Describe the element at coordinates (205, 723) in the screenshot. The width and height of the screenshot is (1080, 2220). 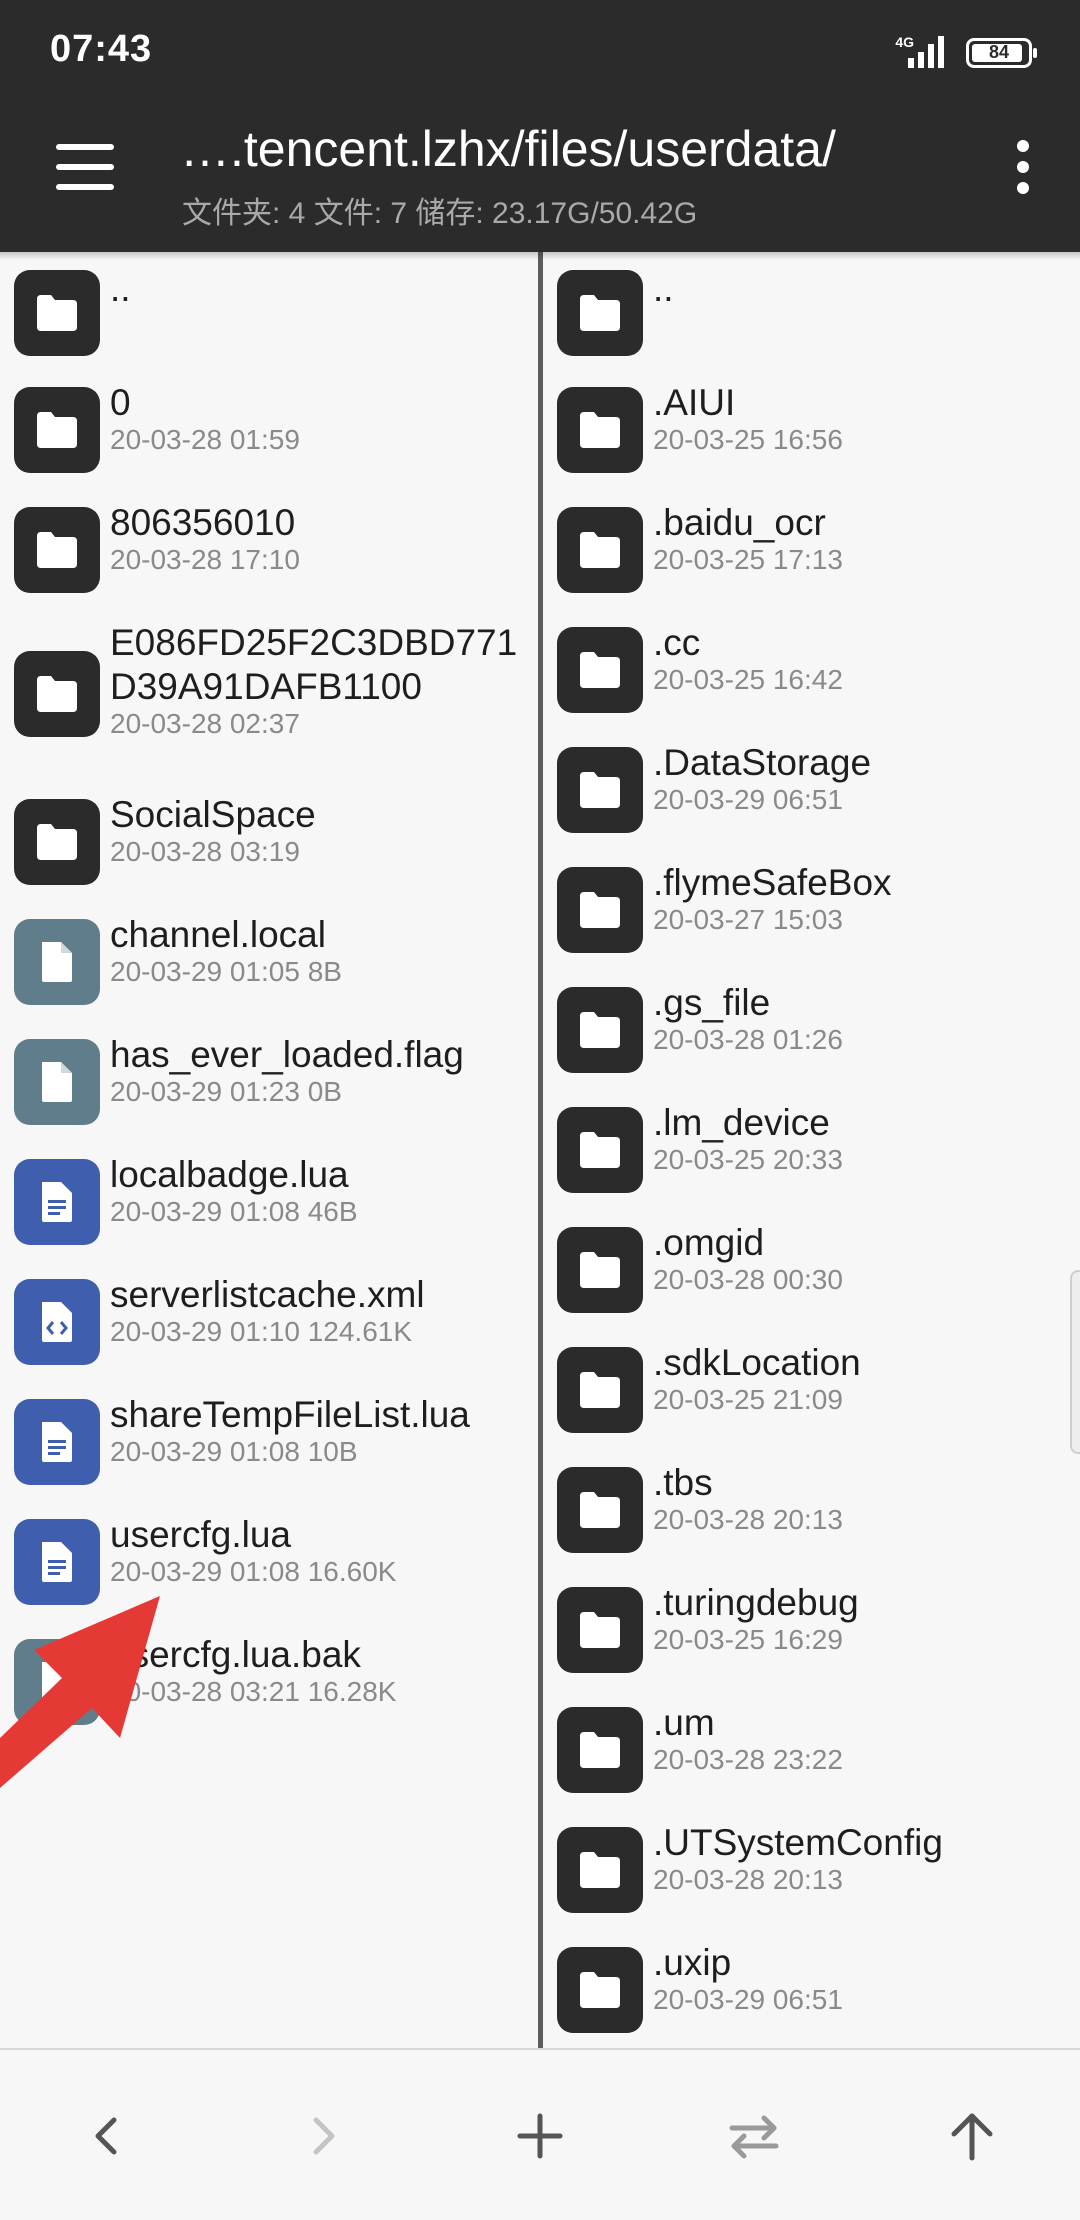
I see `file-meta: 20-03-28 02:37` at that location.